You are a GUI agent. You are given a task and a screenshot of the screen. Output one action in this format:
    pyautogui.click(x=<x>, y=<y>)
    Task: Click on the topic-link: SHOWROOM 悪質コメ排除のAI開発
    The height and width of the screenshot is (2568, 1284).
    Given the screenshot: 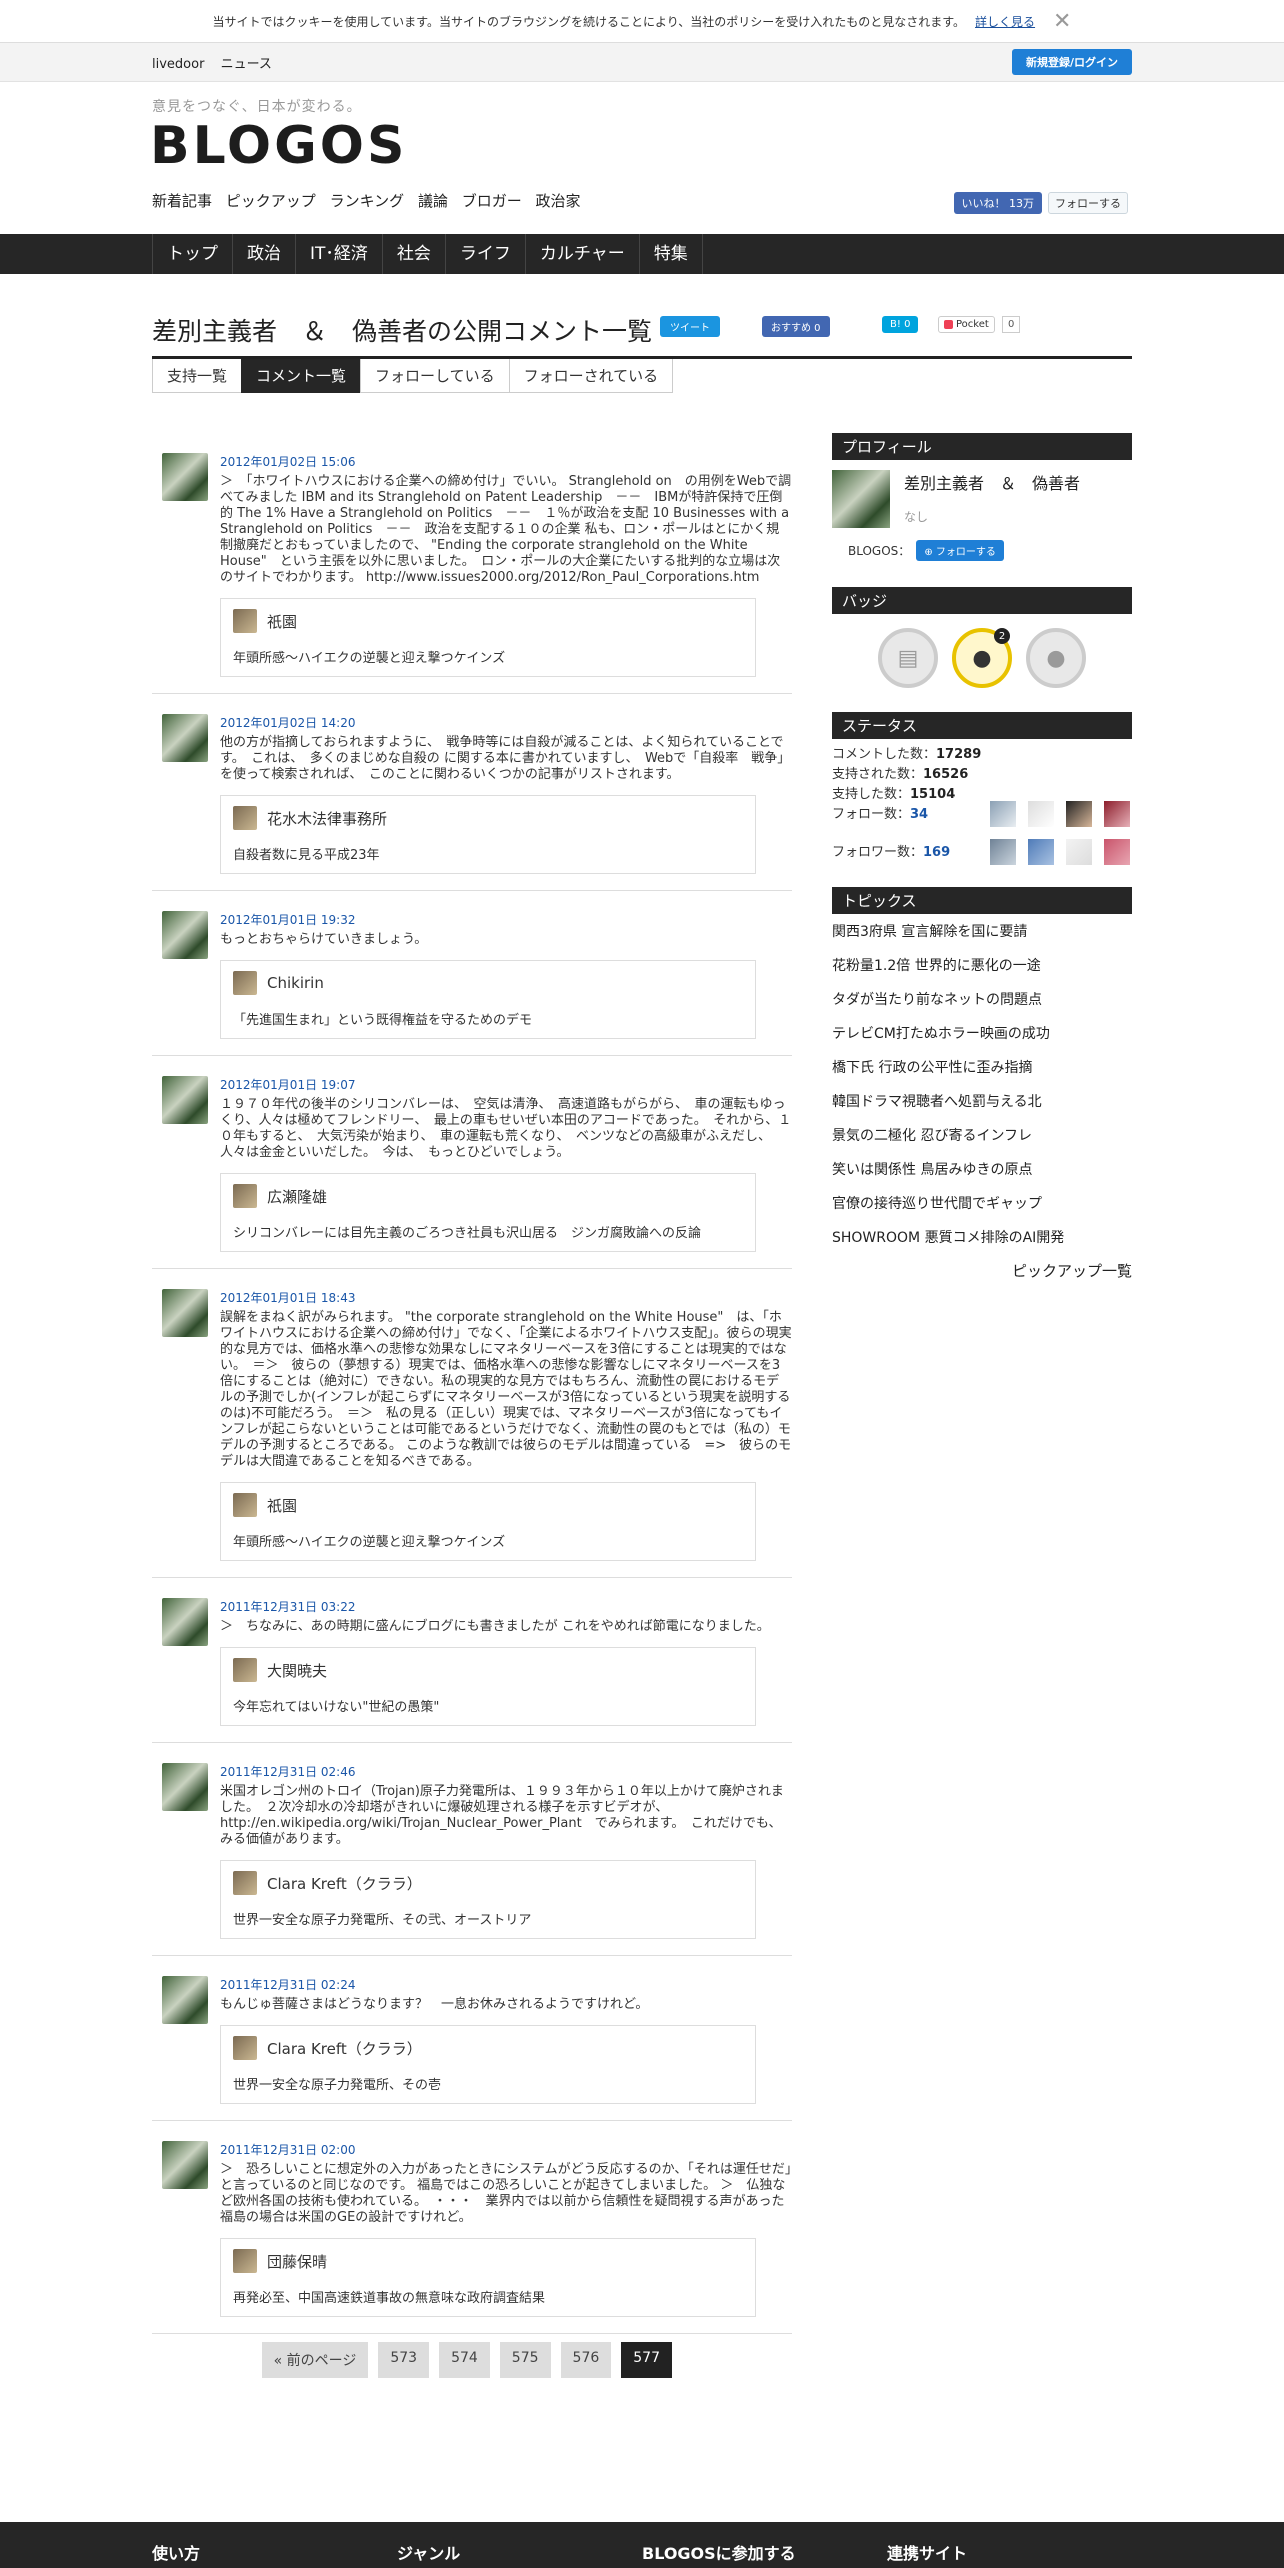 What is the action you would take?
    pyautogui.click(x=982, y=1237)
    